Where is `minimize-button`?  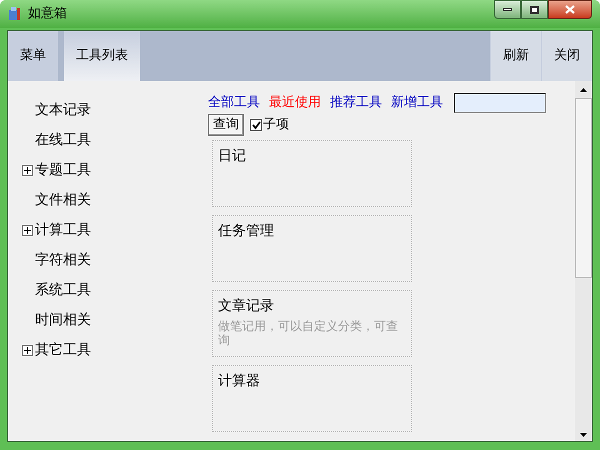
minimize-button is located at coordinates (507, 9).